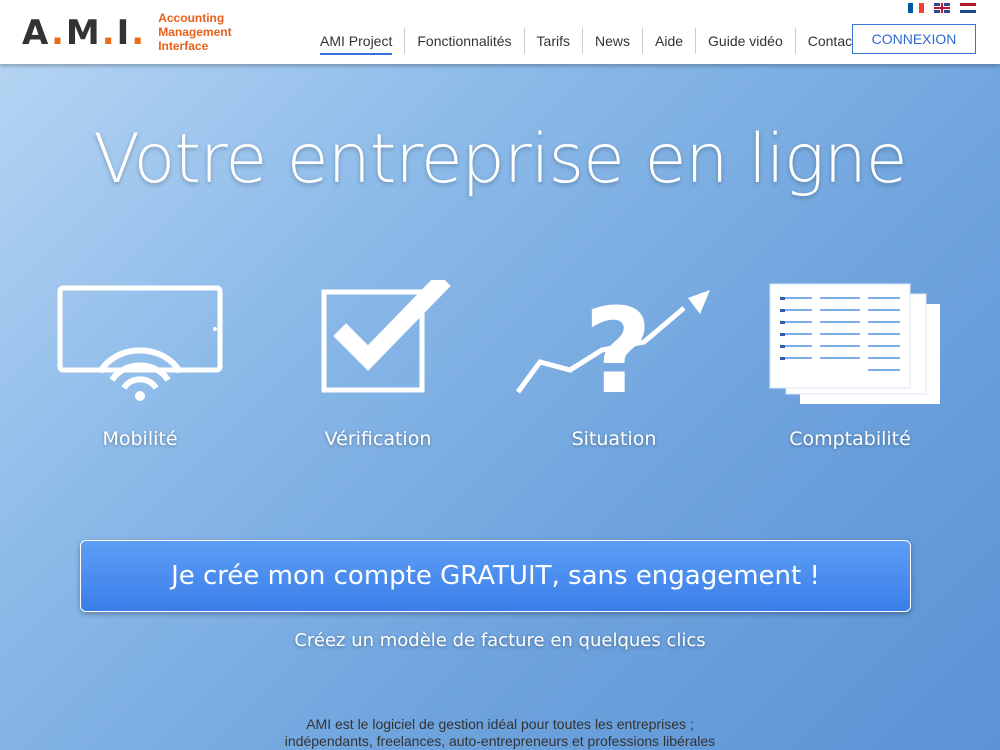 Image resolution: width=1000 pixels, height=750 pixels. I want to click on nav-item-news: News, so click(611, 41).